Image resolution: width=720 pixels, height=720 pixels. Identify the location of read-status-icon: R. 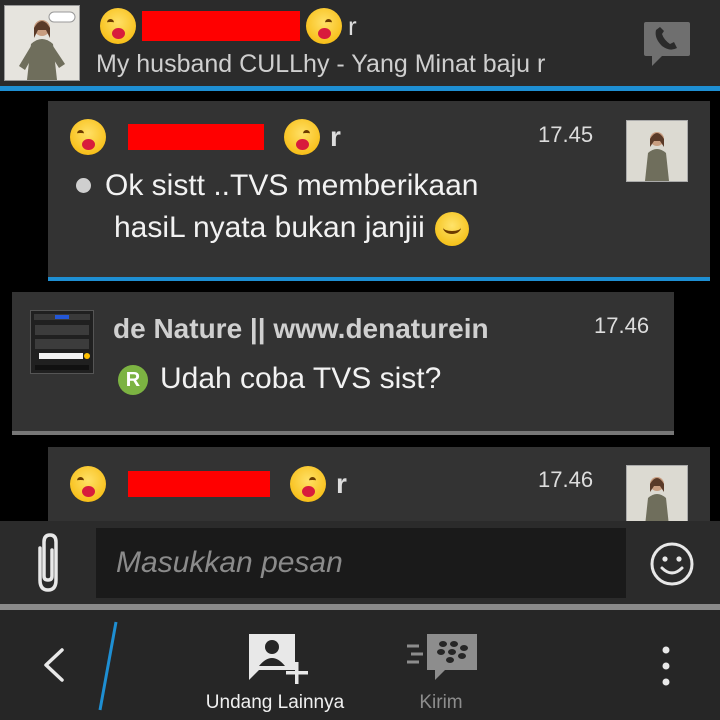
(133, 380).